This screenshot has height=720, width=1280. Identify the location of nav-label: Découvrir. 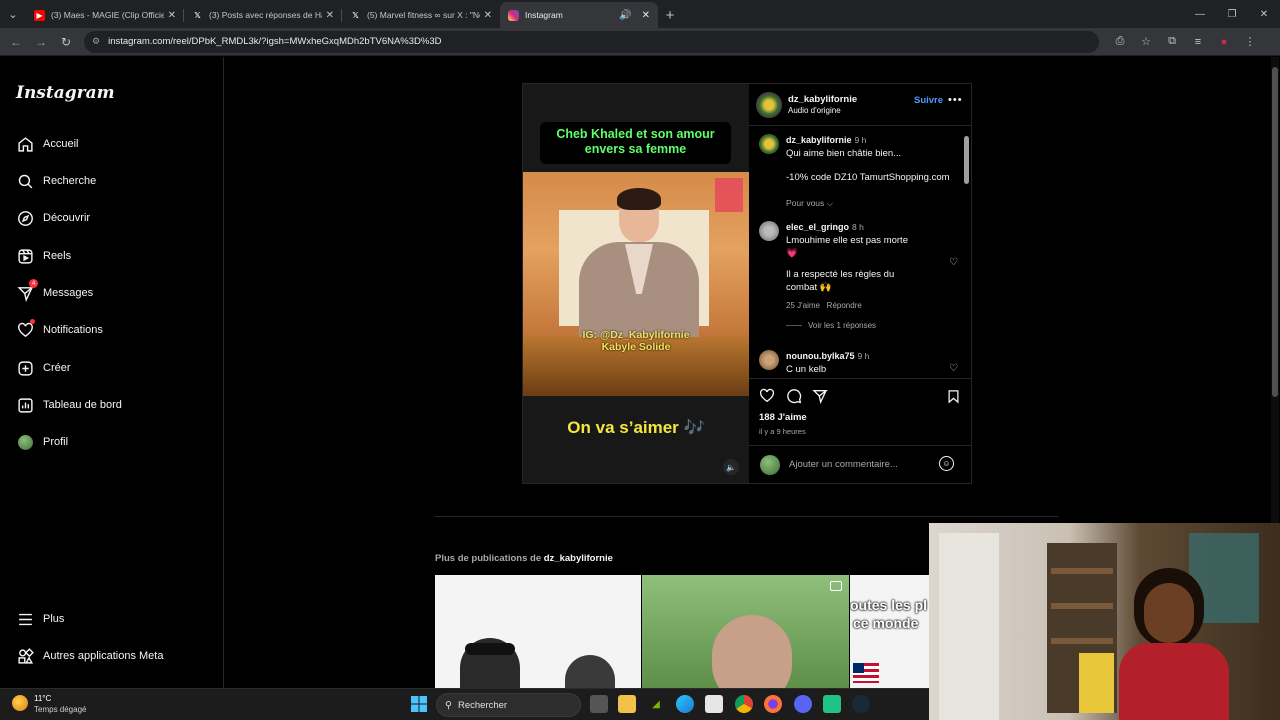
(67, 218).